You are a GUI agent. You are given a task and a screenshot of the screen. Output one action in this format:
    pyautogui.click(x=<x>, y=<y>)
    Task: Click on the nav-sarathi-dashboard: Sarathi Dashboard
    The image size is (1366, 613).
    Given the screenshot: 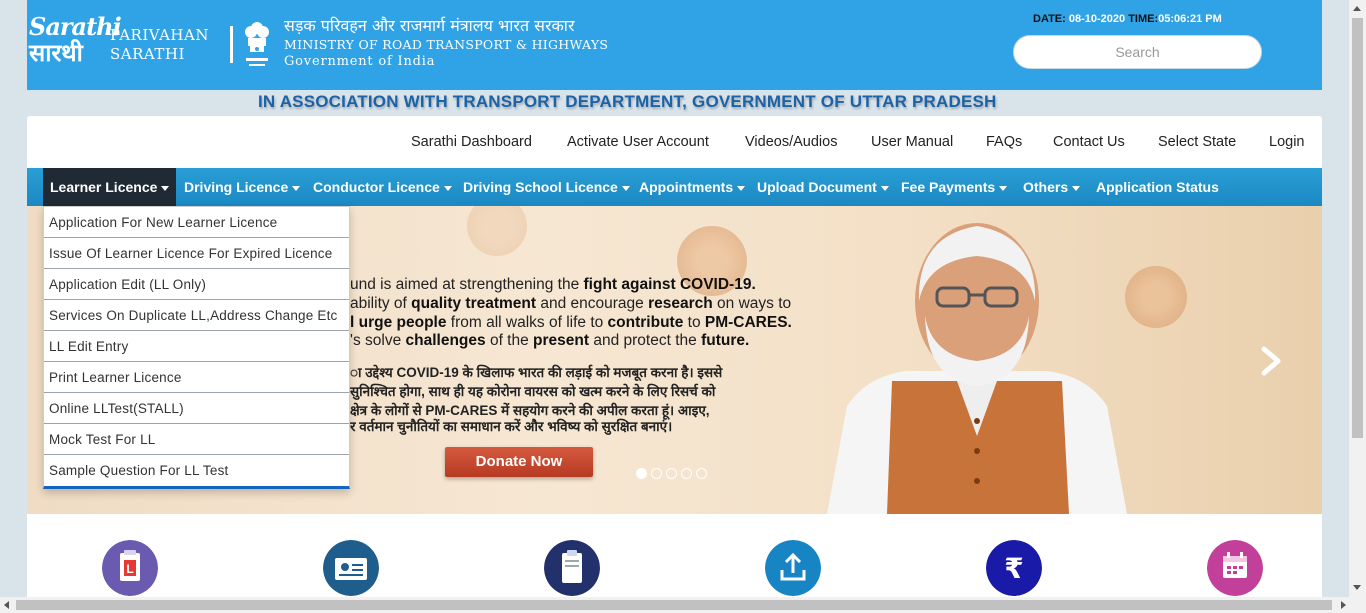 What is the action you would take?
    pyautogui.click(x=471, y=142)
    